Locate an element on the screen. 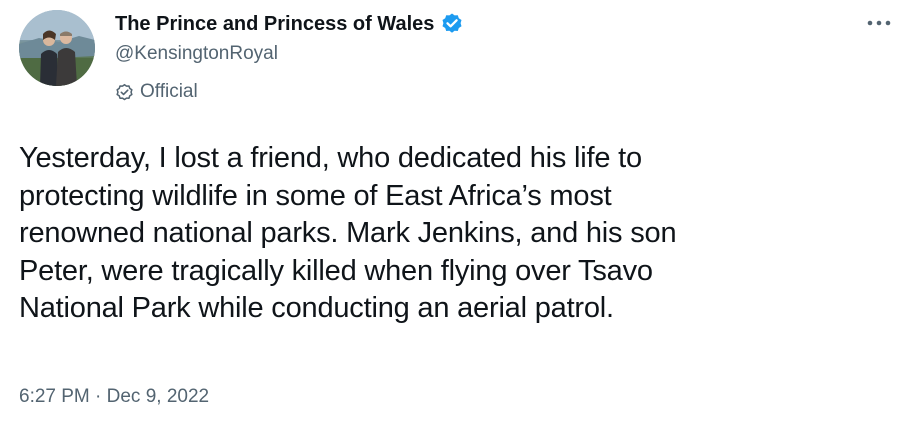 The image size is (914, 435). name-row: The Prince and Princess of Wales is located at coordinates (289, 24).